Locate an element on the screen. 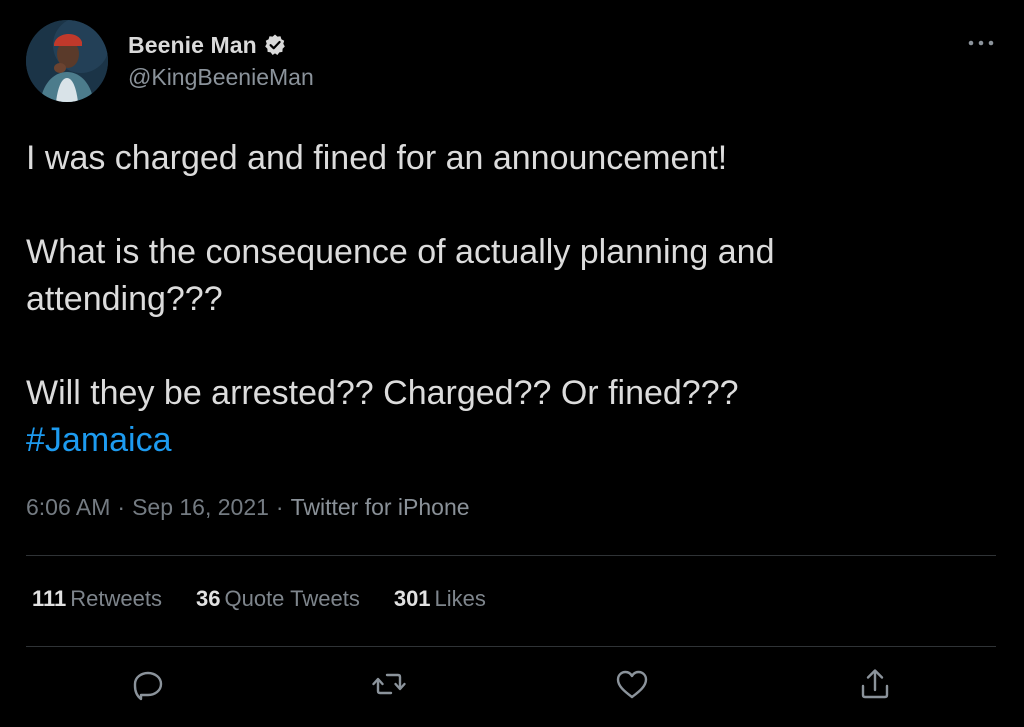 The image size is (1024, 727). quote-tweets-stat: 36 Quote Tweets is located at coordinates (278, 599).